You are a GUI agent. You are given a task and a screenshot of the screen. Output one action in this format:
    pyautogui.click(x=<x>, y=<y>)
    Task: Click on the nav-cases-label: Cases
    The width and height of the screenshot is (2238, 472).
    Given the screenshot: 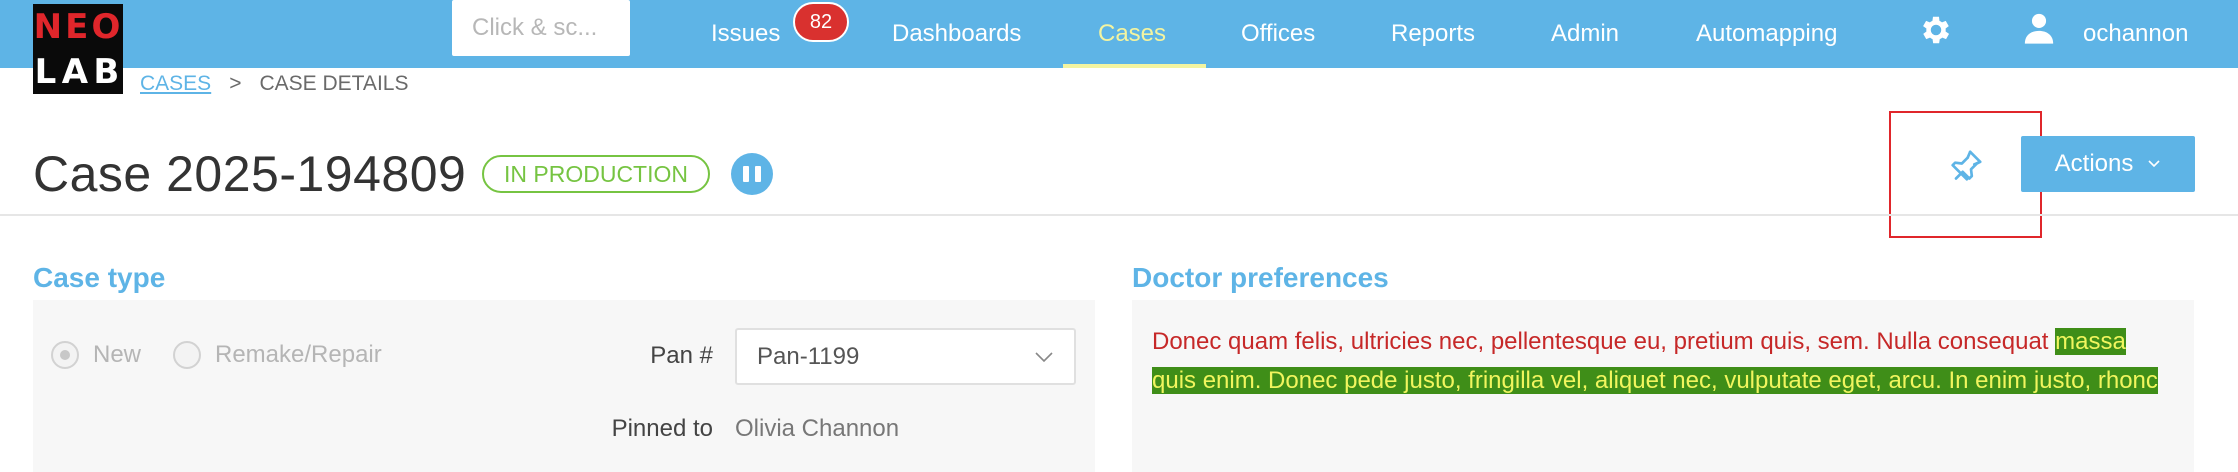 What is the action you would take?
    pyautogui.click(x=1132, y=33)
    